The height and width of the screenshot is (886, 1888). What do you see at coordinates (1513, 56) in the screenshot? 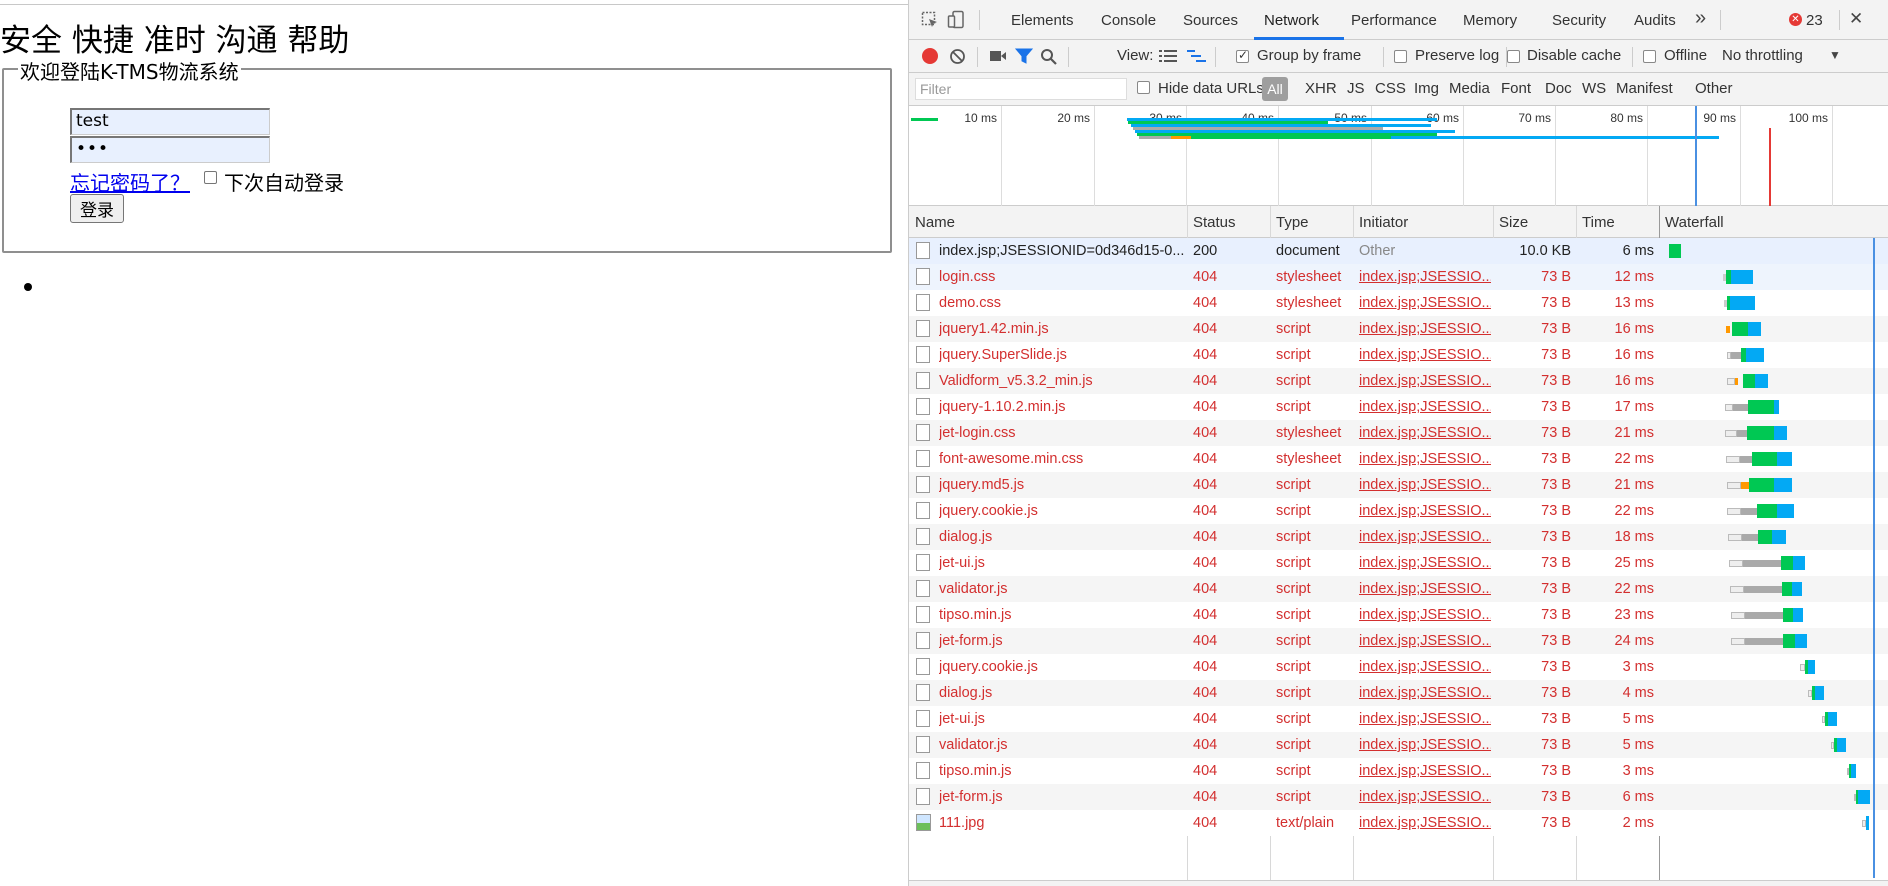
I see `disable-cache-checkbox` at bounding box center [1513, 56].